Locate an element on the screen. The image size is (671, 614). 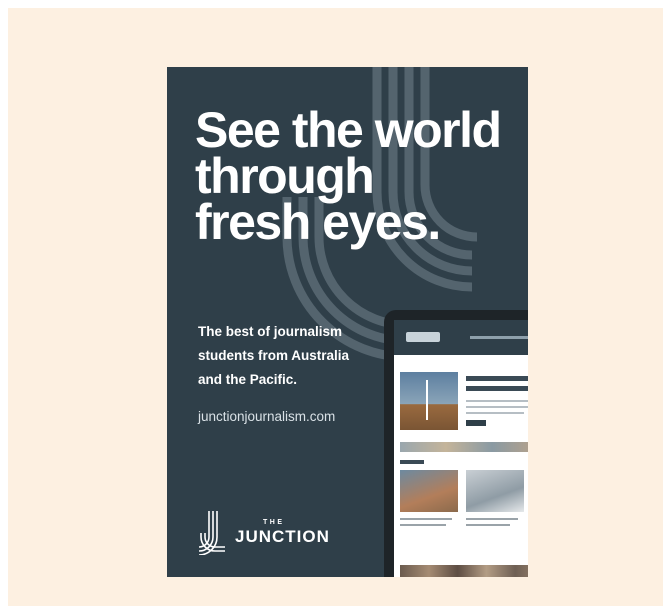
website-link: junctionjournalism.com is located at coordinates (266, 416).